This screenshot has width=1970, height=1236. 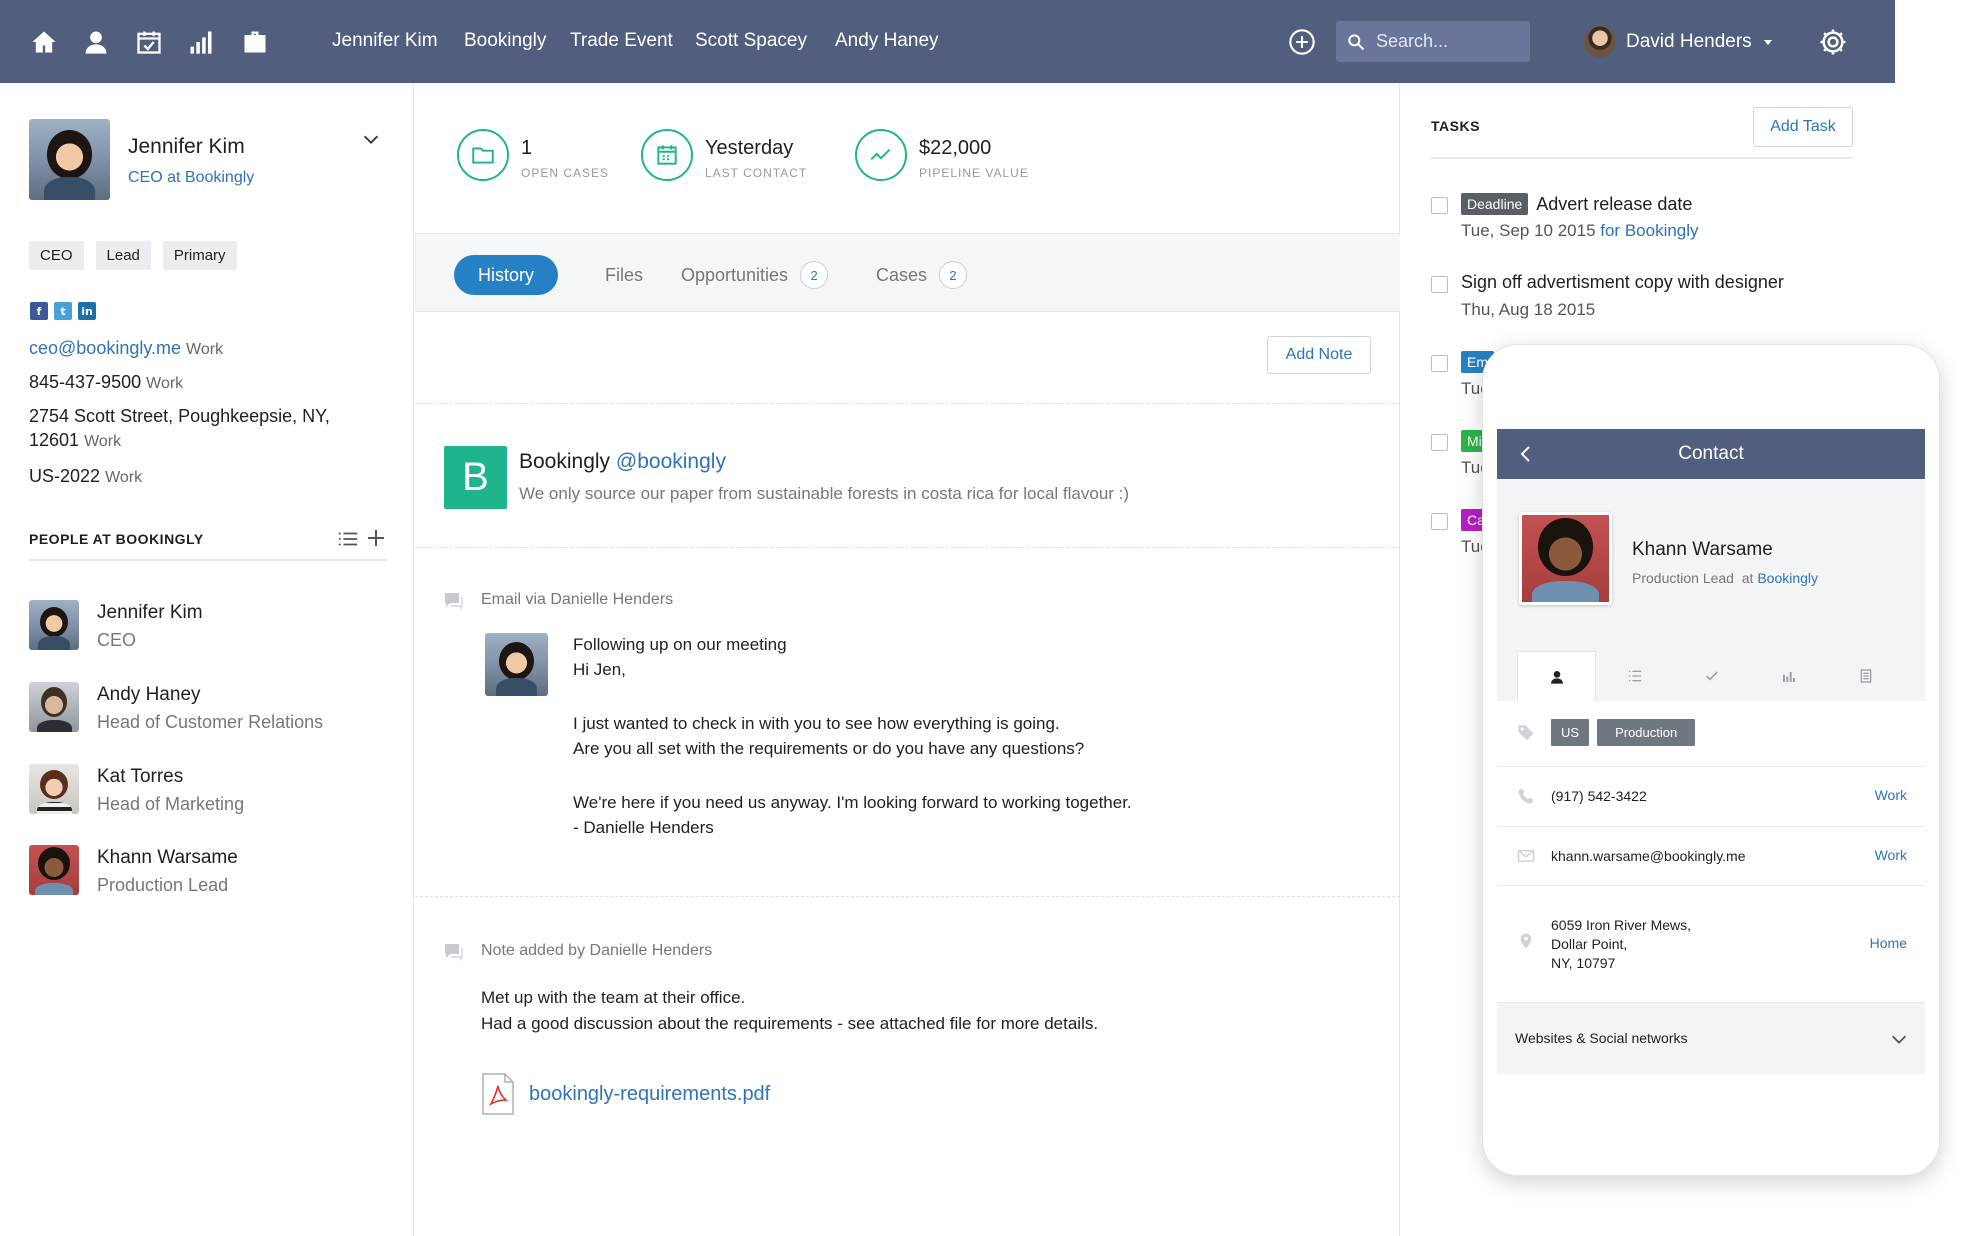 I want to click on tag-icon, so click(x=1526, y=733).